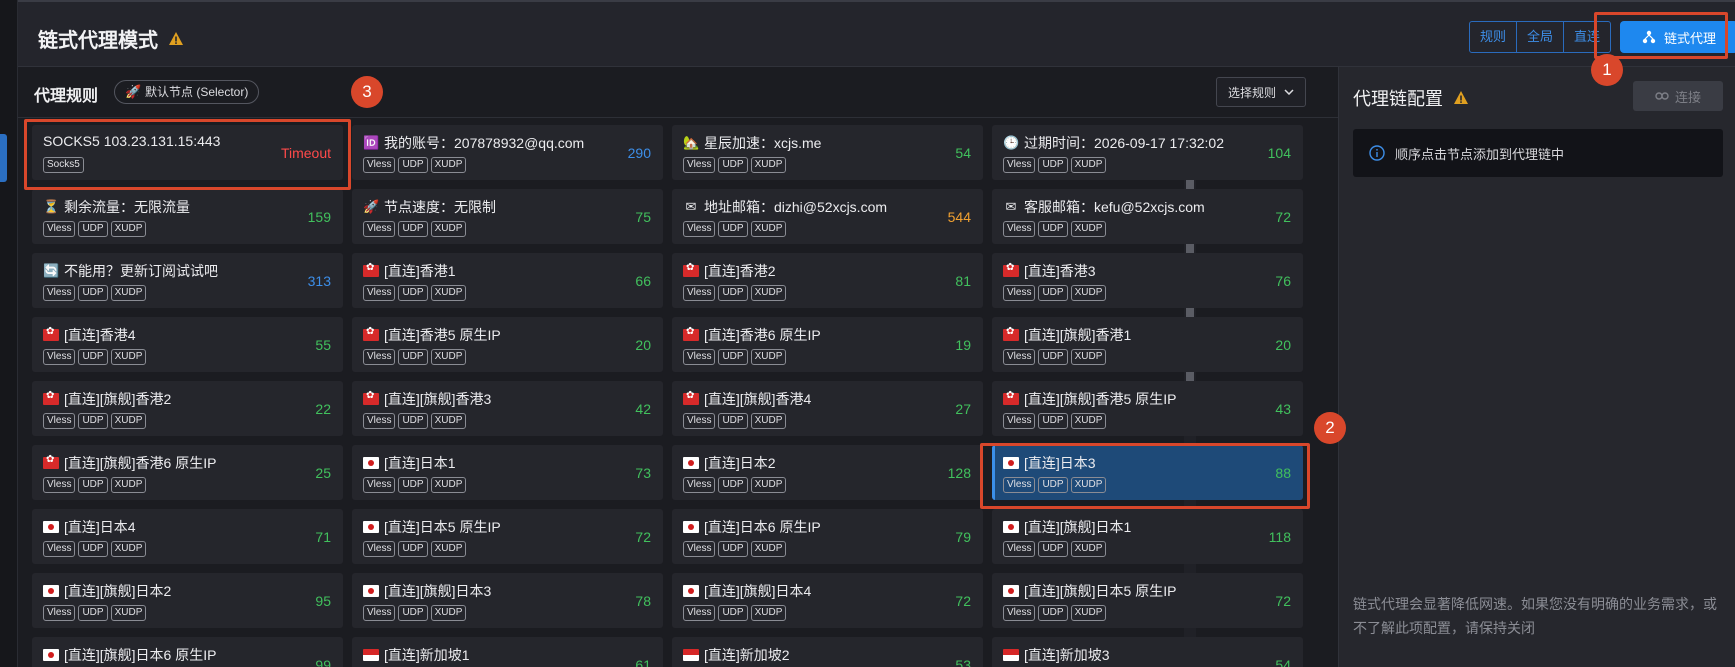  Describe the element at coordinates (827, 344) in the screenshot. I see `proxy-node-card: [直连]香港6 原生IP VlessUDPXUDP 19` at that location.